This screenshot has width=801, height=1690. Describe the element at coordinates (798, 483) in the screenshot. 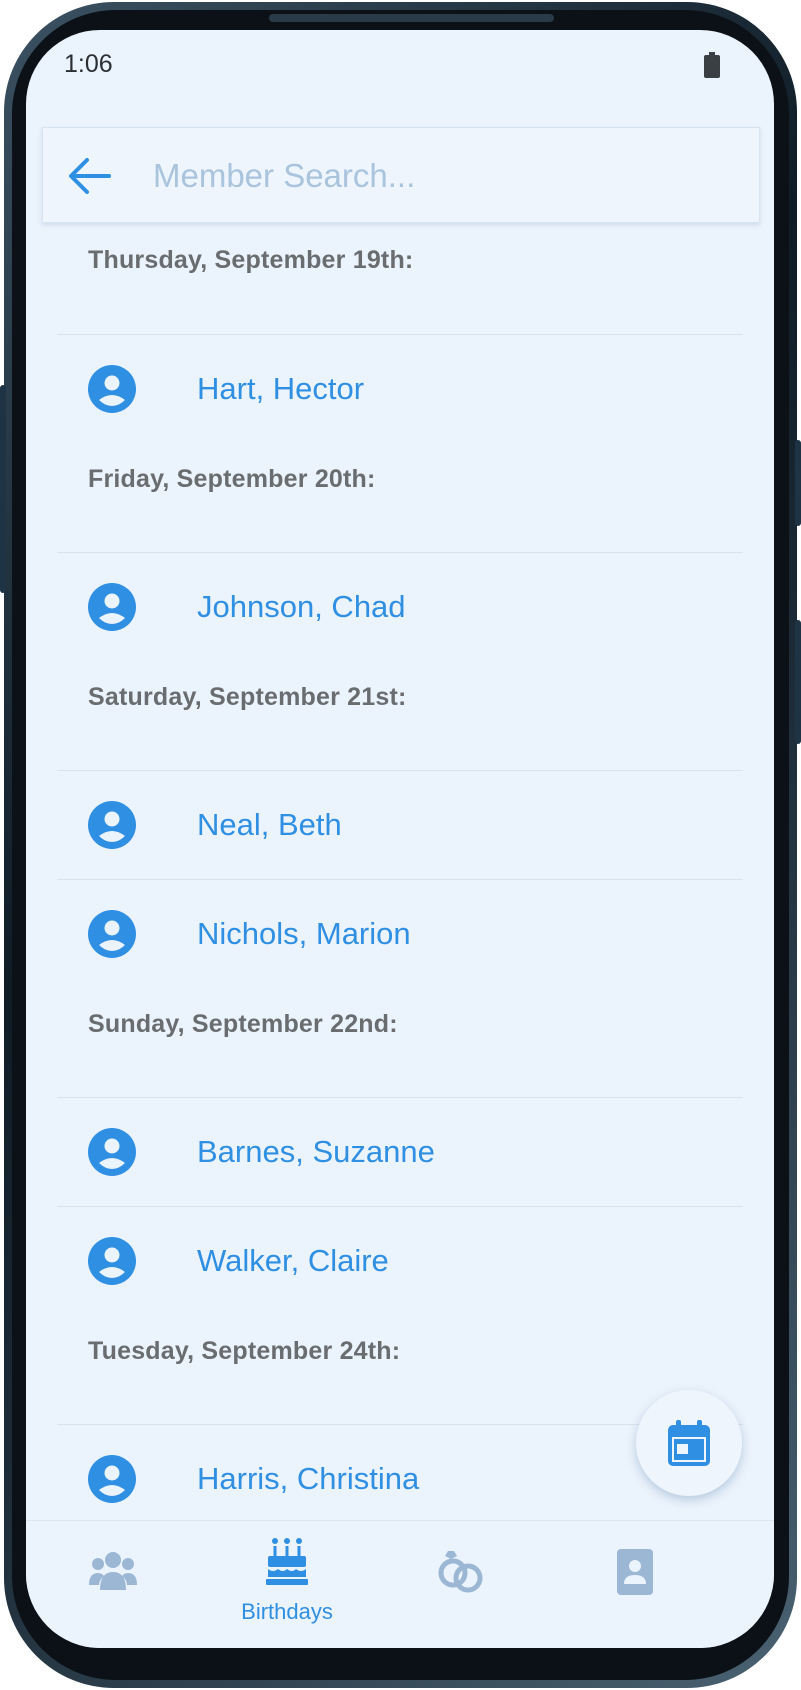

I see `side-button-right-top` at that location.